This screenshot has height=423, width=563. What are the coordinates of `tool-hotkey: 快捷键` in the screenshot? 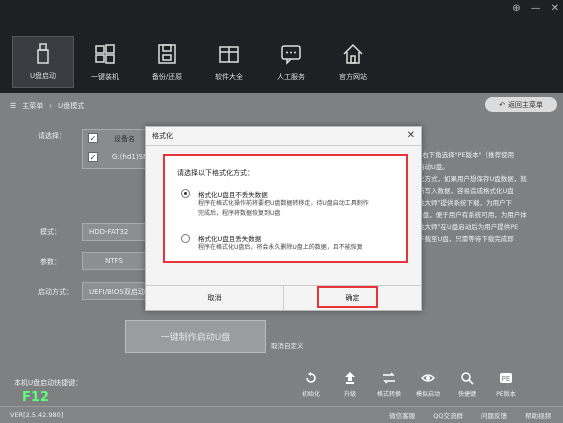 It's located at (467, 384).